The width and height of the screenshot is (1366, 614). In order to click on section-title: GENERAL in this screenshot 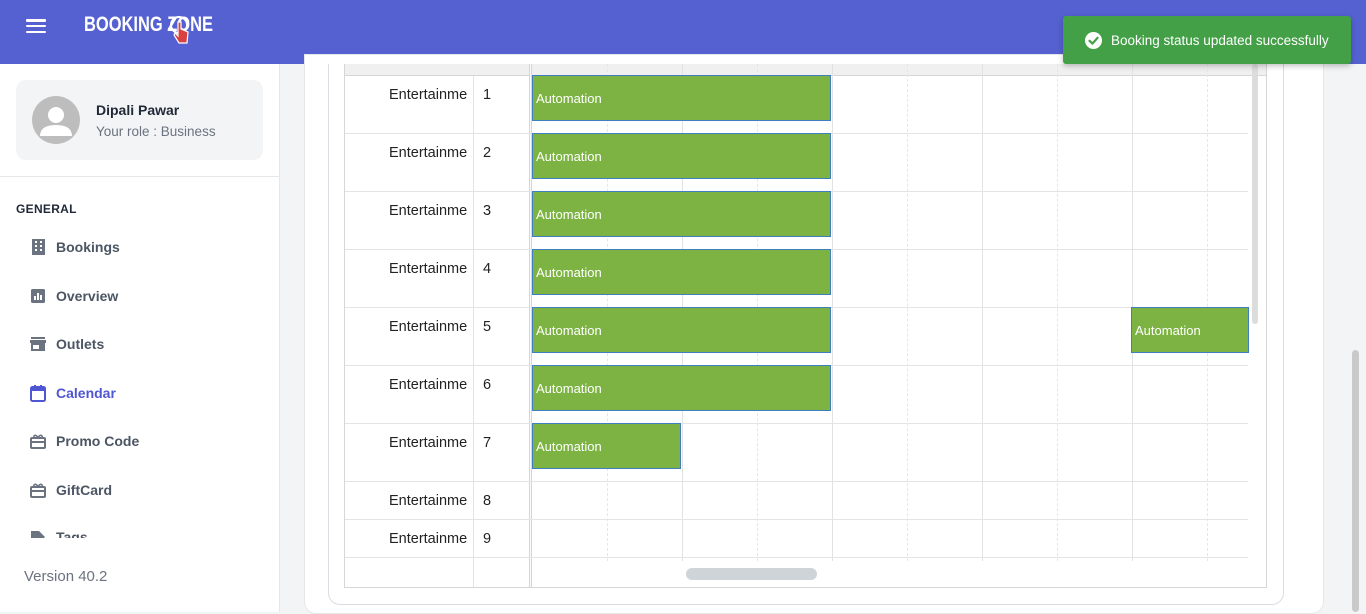, I will do `click(46, 209)`.